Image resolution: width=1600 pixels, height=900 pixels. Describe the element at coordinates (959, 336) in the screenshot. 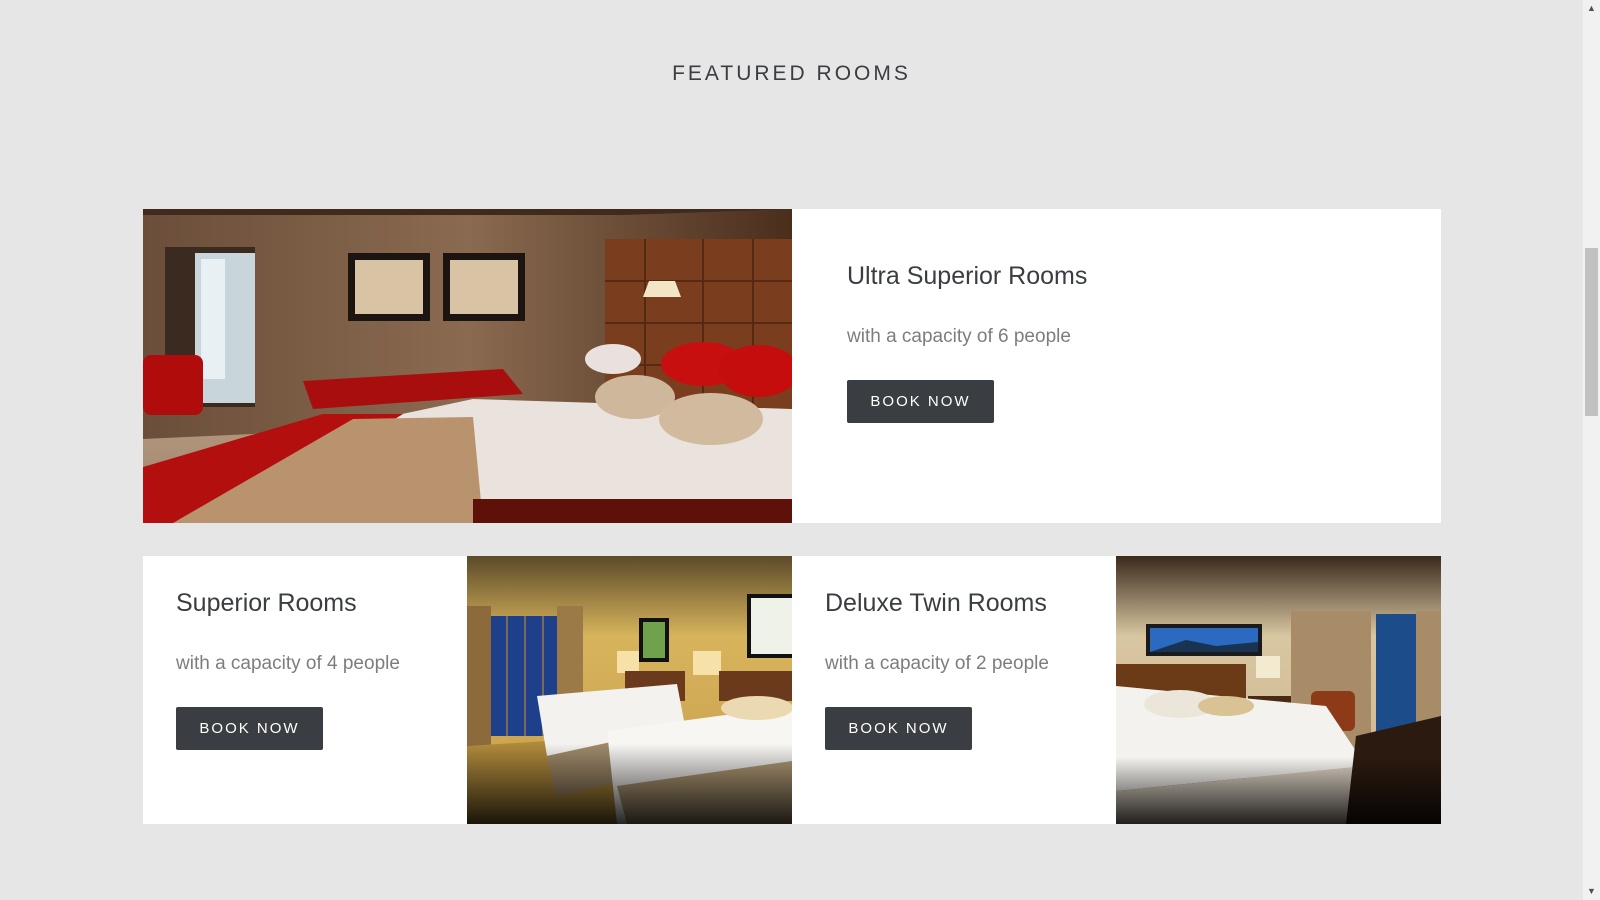

I see `room-capacity: with a capacity of 6 people` at that location.